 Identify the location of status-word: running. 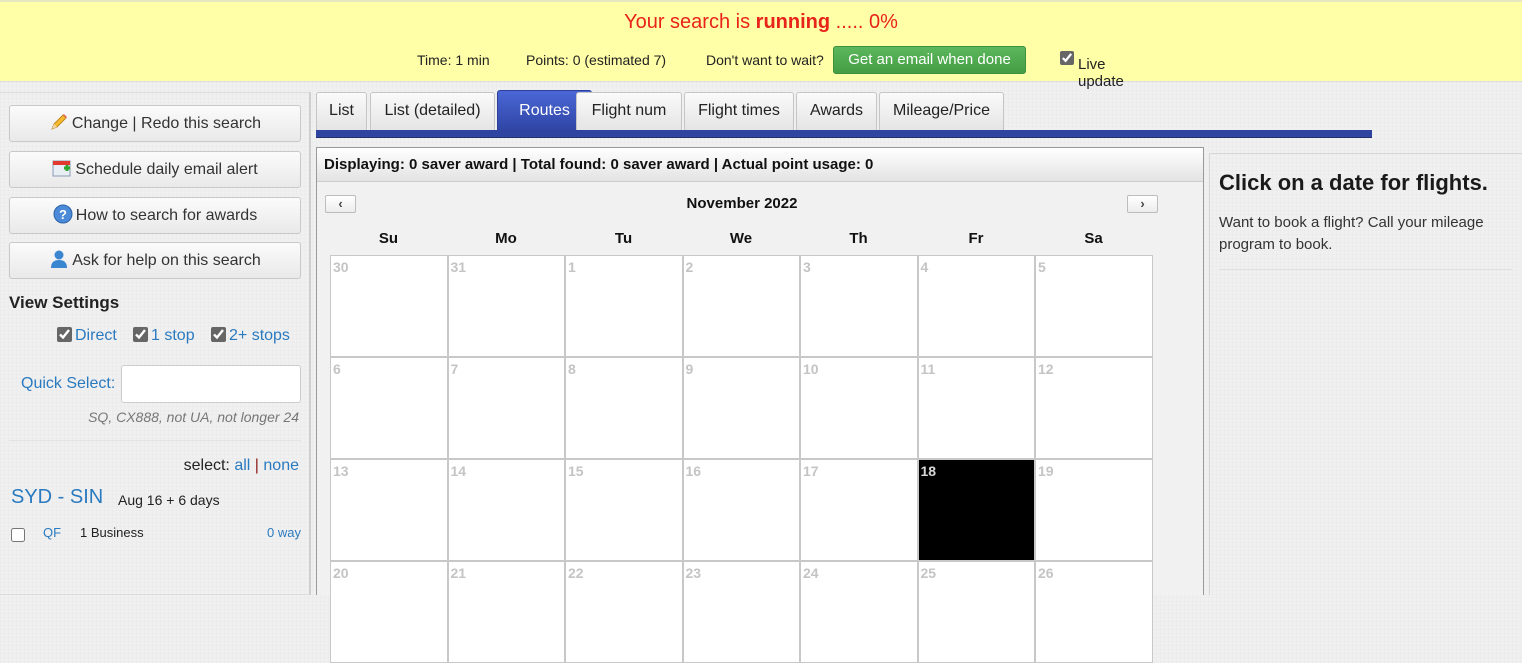
(793, 22).